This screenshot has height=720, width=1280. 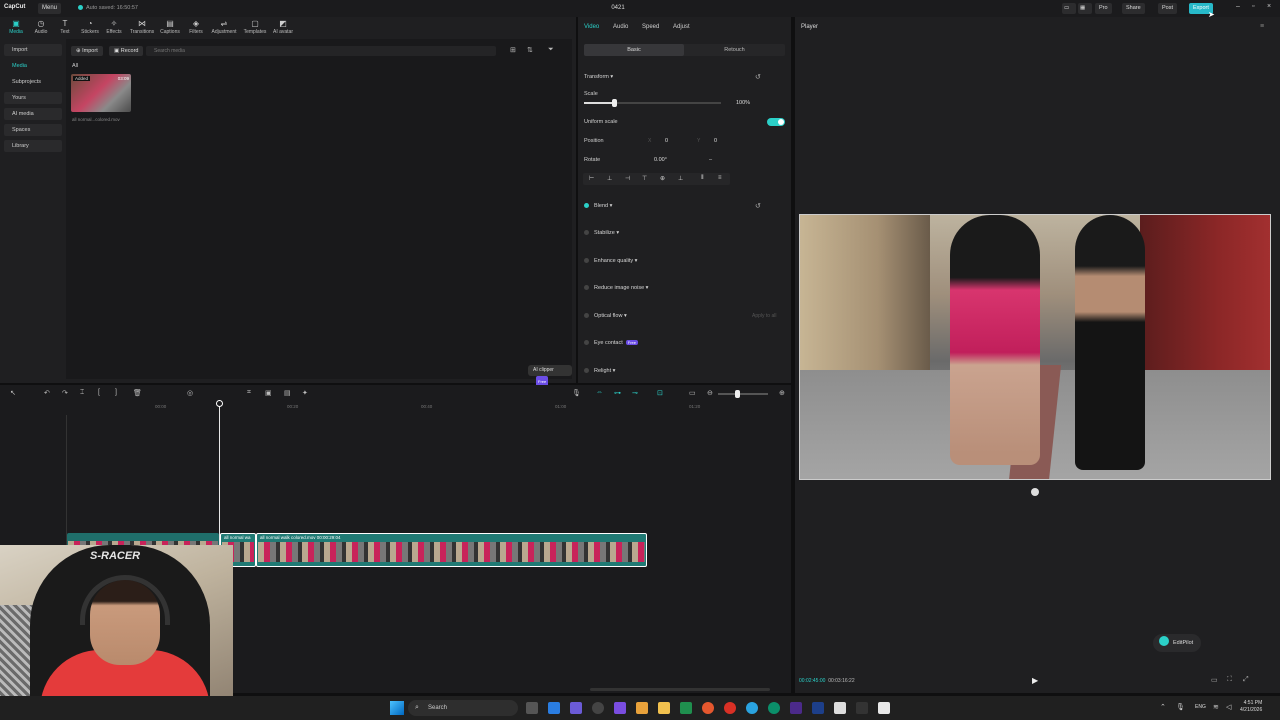 What do you see at coordinates (1168, 8) in the screenshot?
I see `post-button: Post` at bounding box center [1168, 8].